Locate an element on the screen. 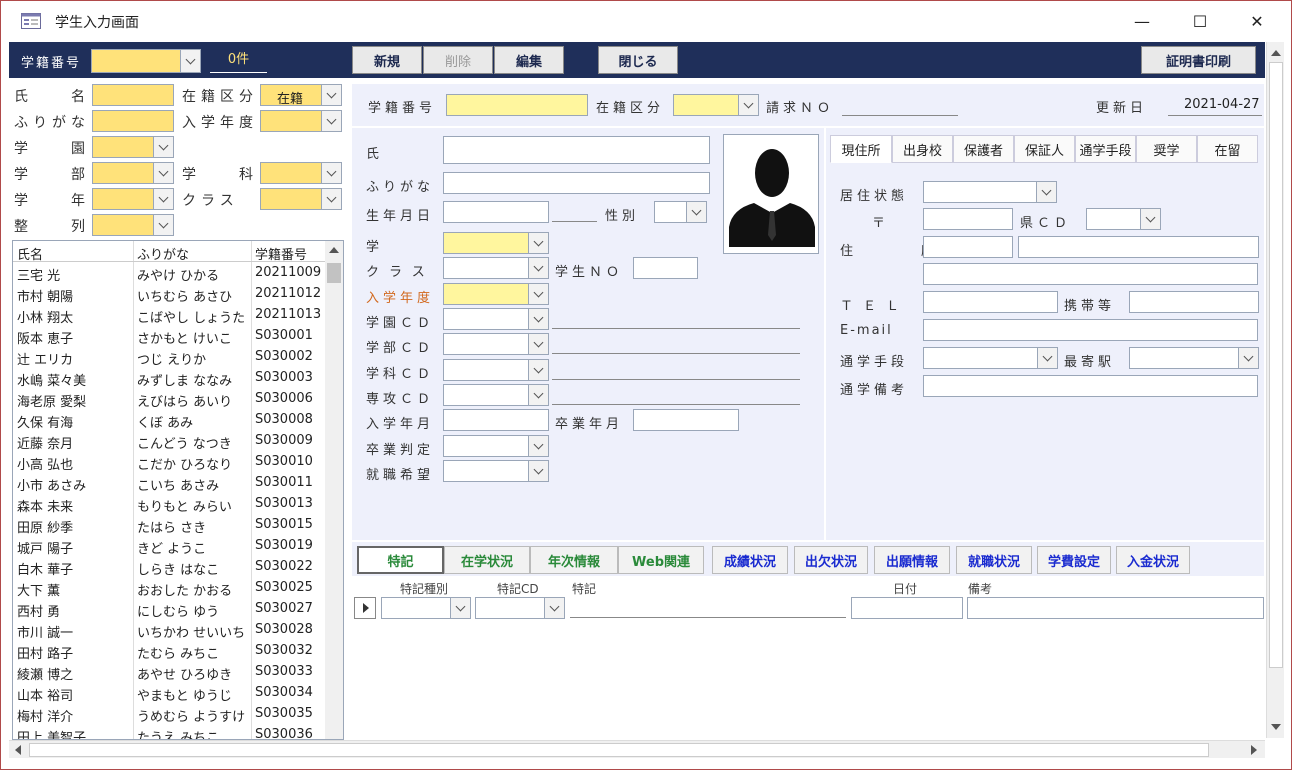 The image size is (1292, 770). birthday-input is located at coordinates (496, 212).